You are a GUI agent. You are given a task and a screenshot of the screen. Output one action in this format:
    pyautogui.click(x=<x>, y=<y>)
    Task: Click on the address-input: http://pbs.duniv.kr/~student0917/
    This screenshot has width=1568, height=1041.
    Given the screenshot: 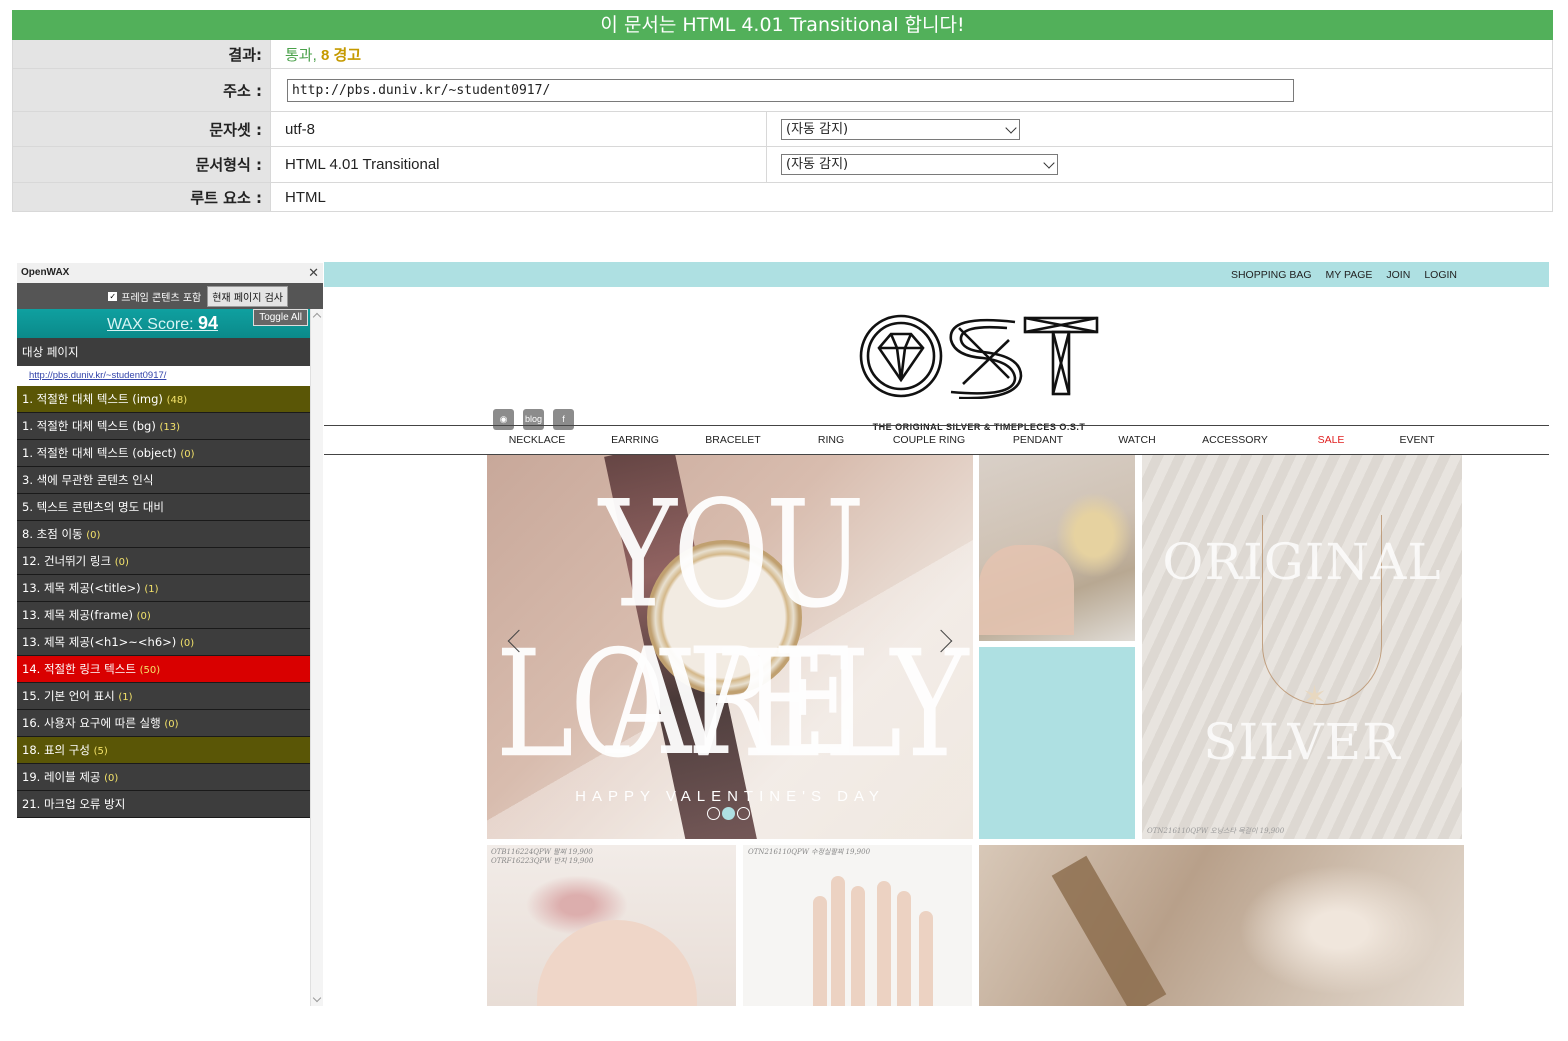 What is the action you would take?
    pyautogui.click(x=790, y=90)
    